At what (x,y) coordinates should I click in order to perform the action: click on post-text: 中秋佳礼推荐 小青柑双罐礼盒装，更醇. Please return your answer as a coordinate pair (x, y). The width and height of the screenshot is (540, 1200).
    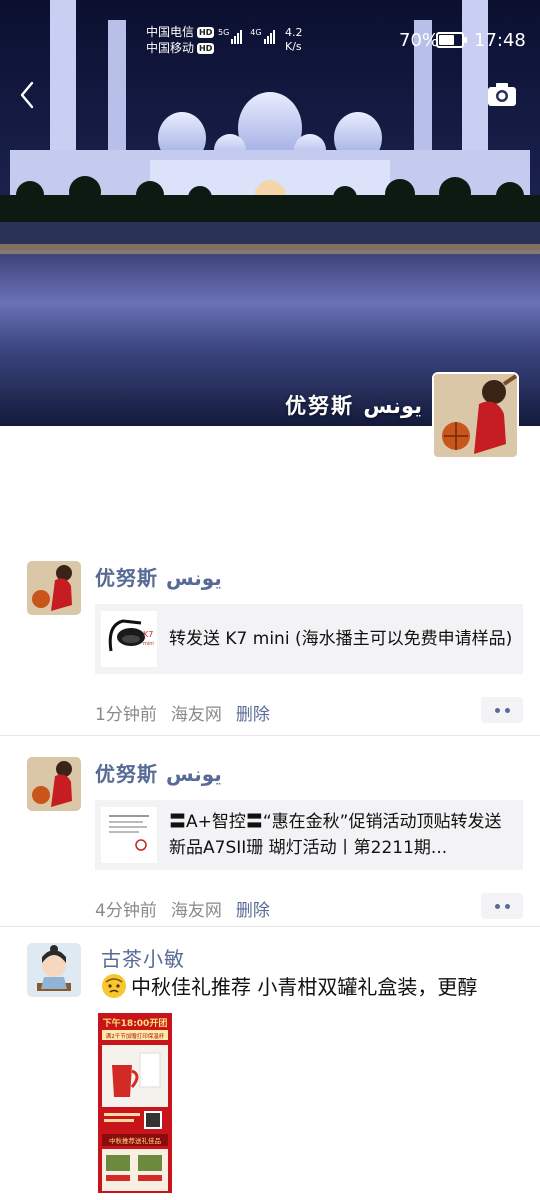
    Looking at the image, I should click on (312, 985).